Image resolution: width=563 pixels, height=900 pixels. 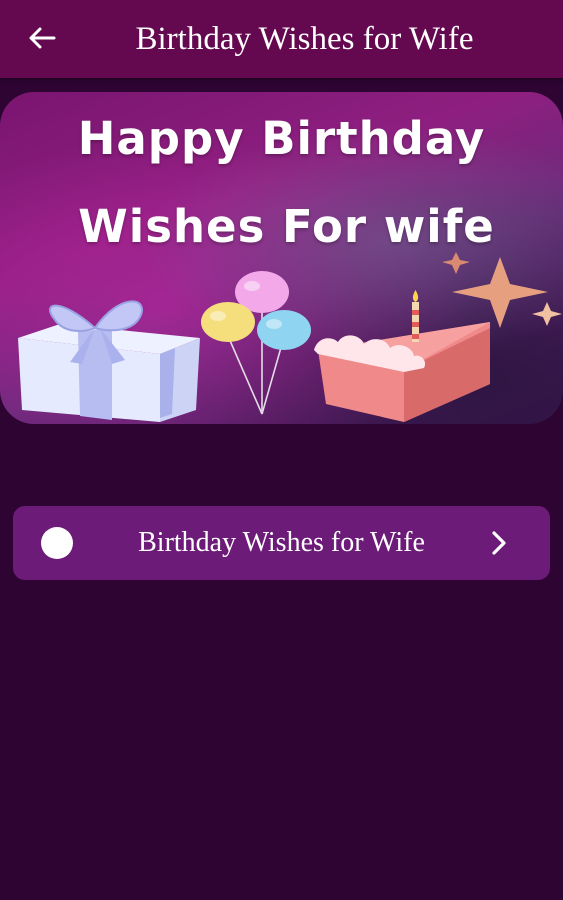 What do you see at coordinates (499, 543) in the screenshot?
I see `chevron-right-icon` at bounding box center [499, 543].